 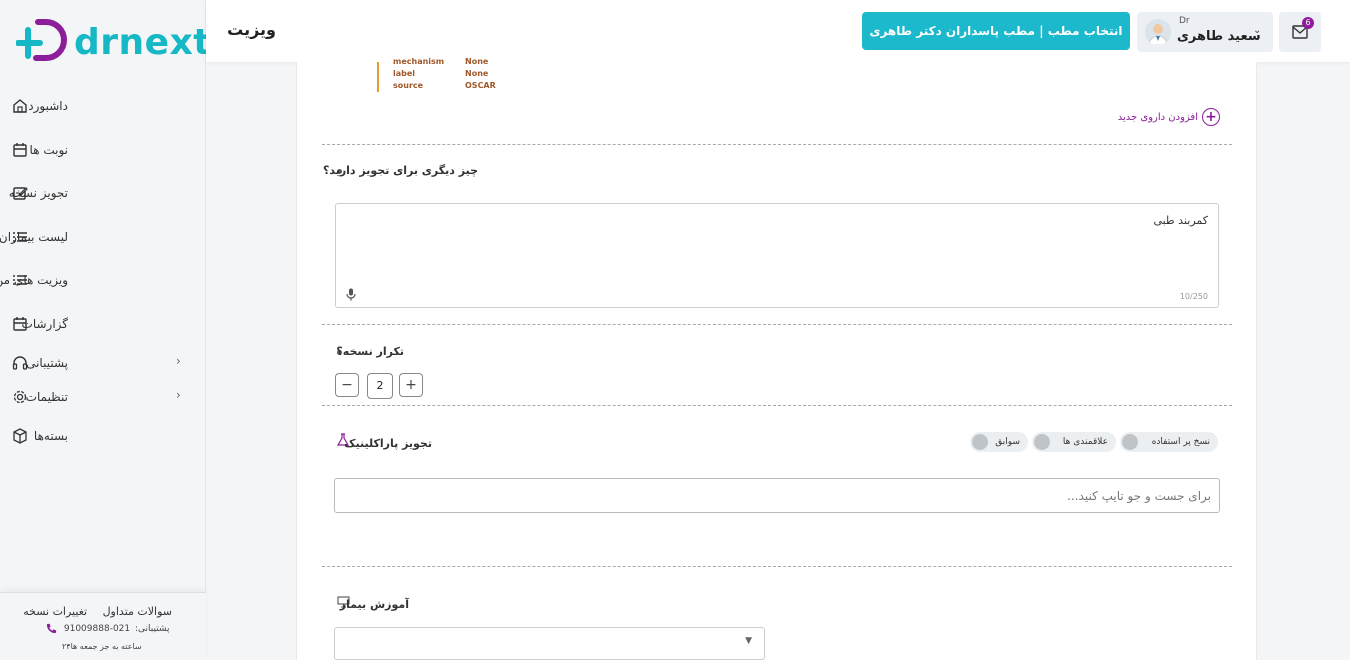 I want to click on favorites-chip: علاقمندی ها, so click(x=1074, y=442).